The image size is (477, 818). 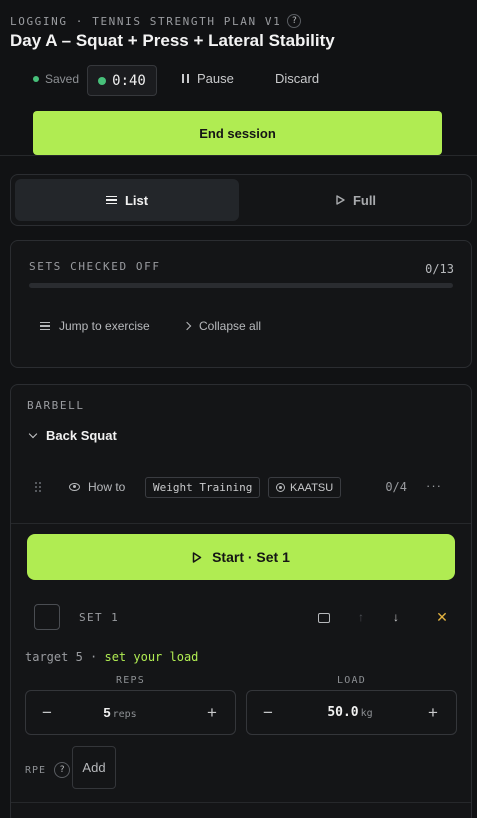 I want to click on start-set-label: Start · Set 1, so click(x=251, y=557).